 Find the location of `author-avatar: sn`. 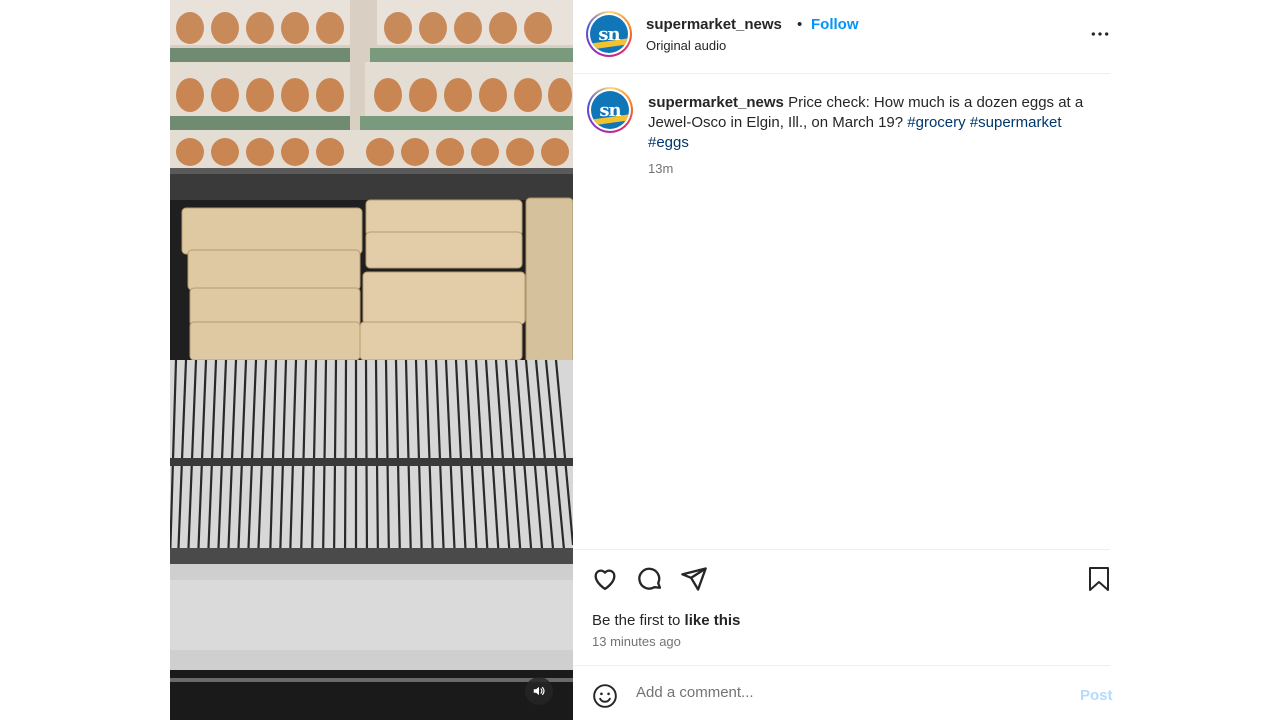

author-avatar: sn is located at coordinates (609, 34).